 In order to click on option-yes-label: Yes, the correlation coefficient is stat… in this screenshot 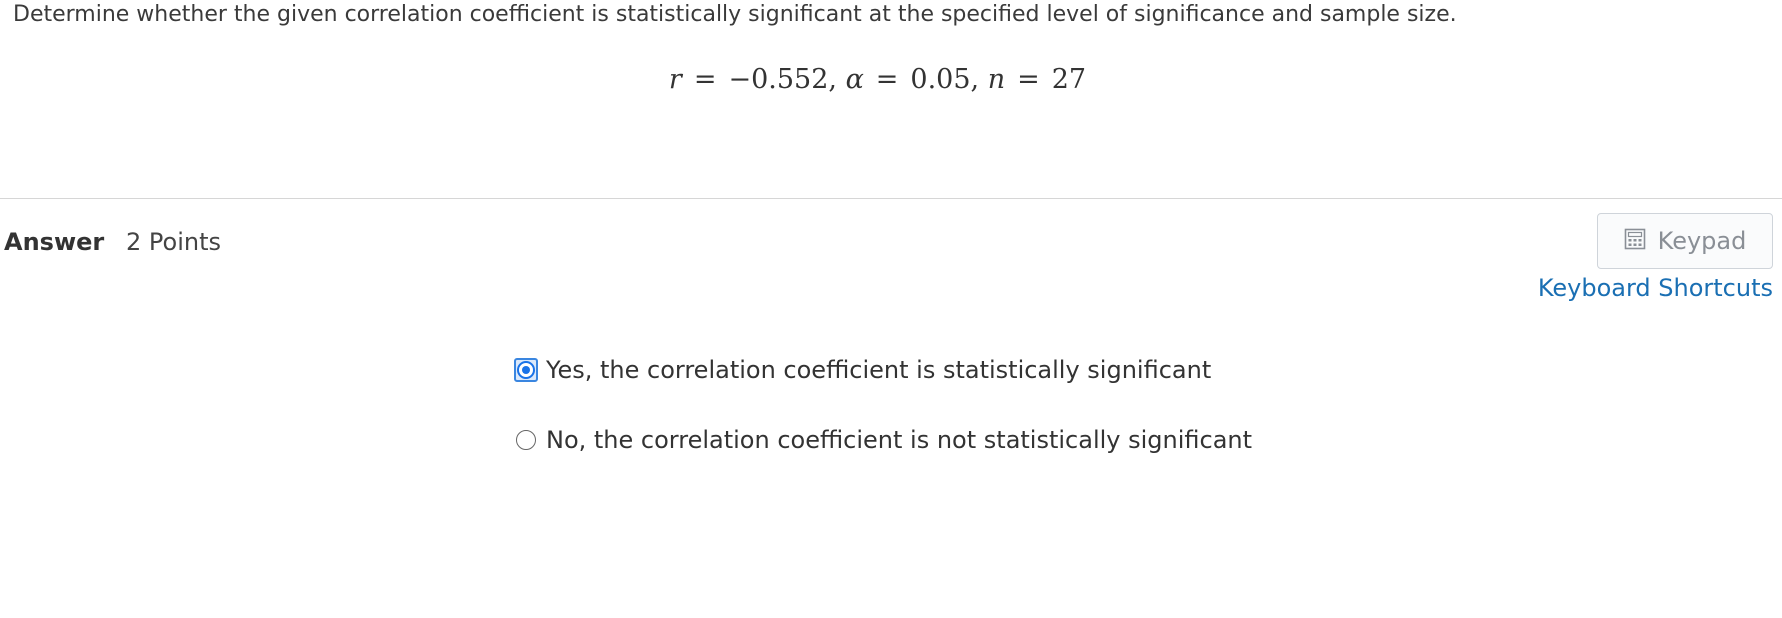, I will do `click(879, 370)`.